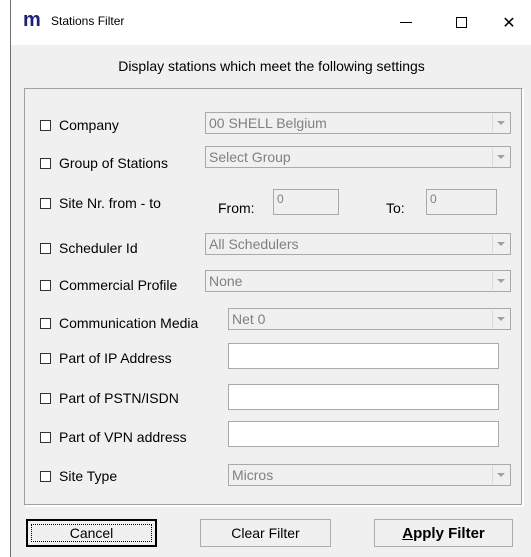  I want to click on communication-select: Net 0, so click(369, 319).